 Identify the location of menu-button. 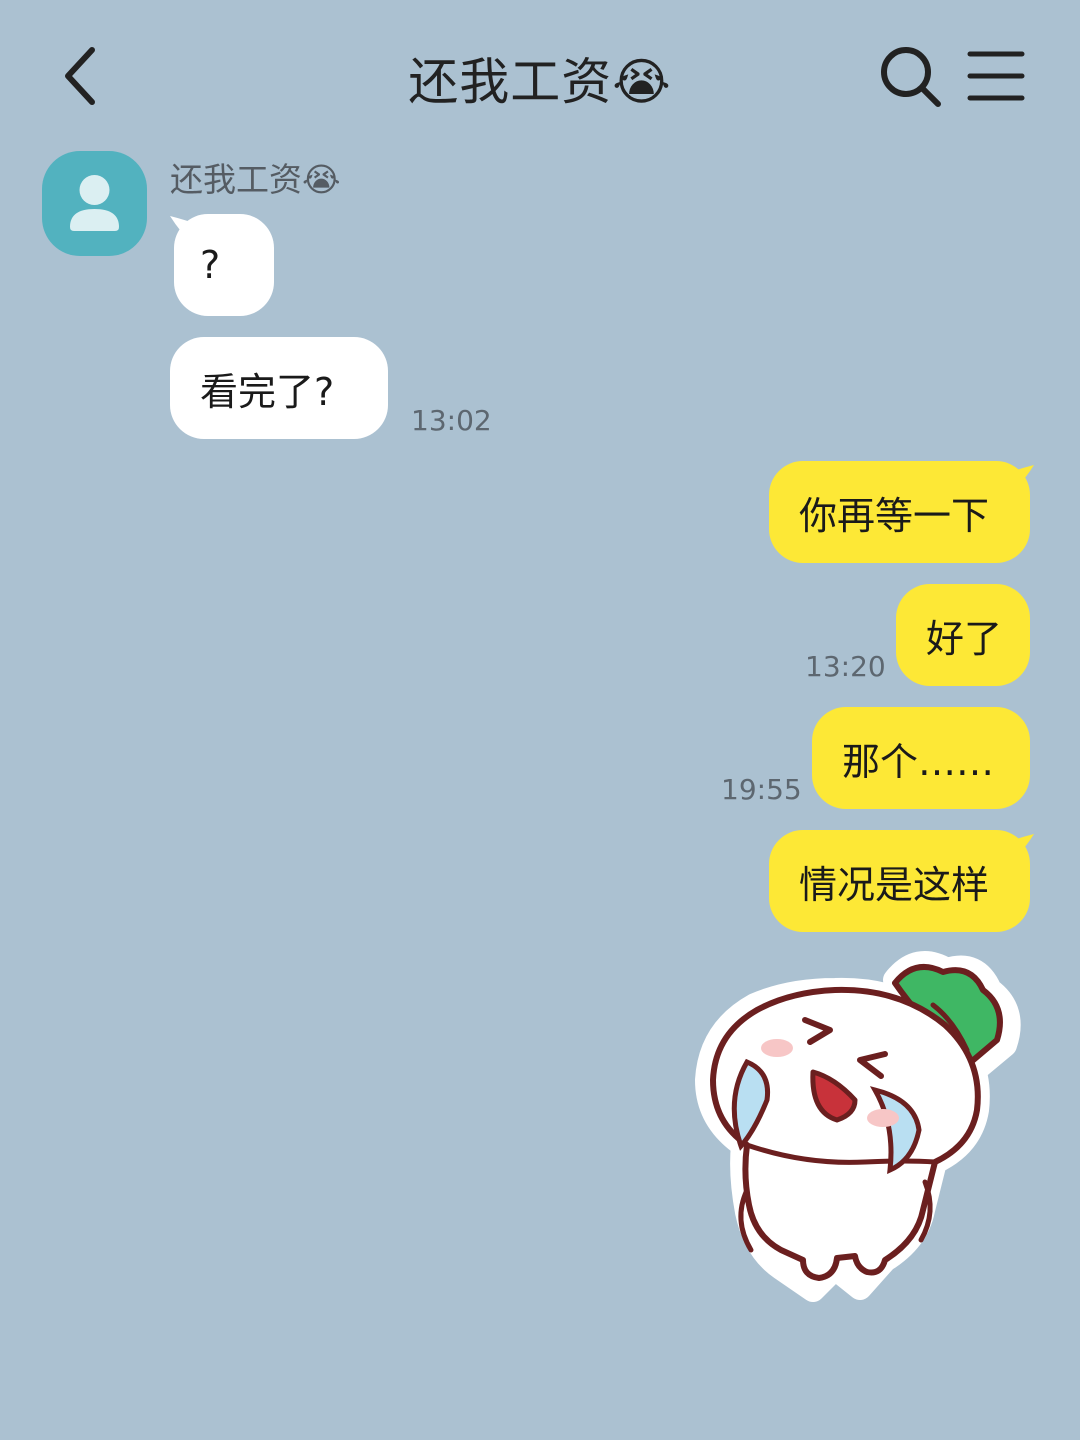
(996, 76).